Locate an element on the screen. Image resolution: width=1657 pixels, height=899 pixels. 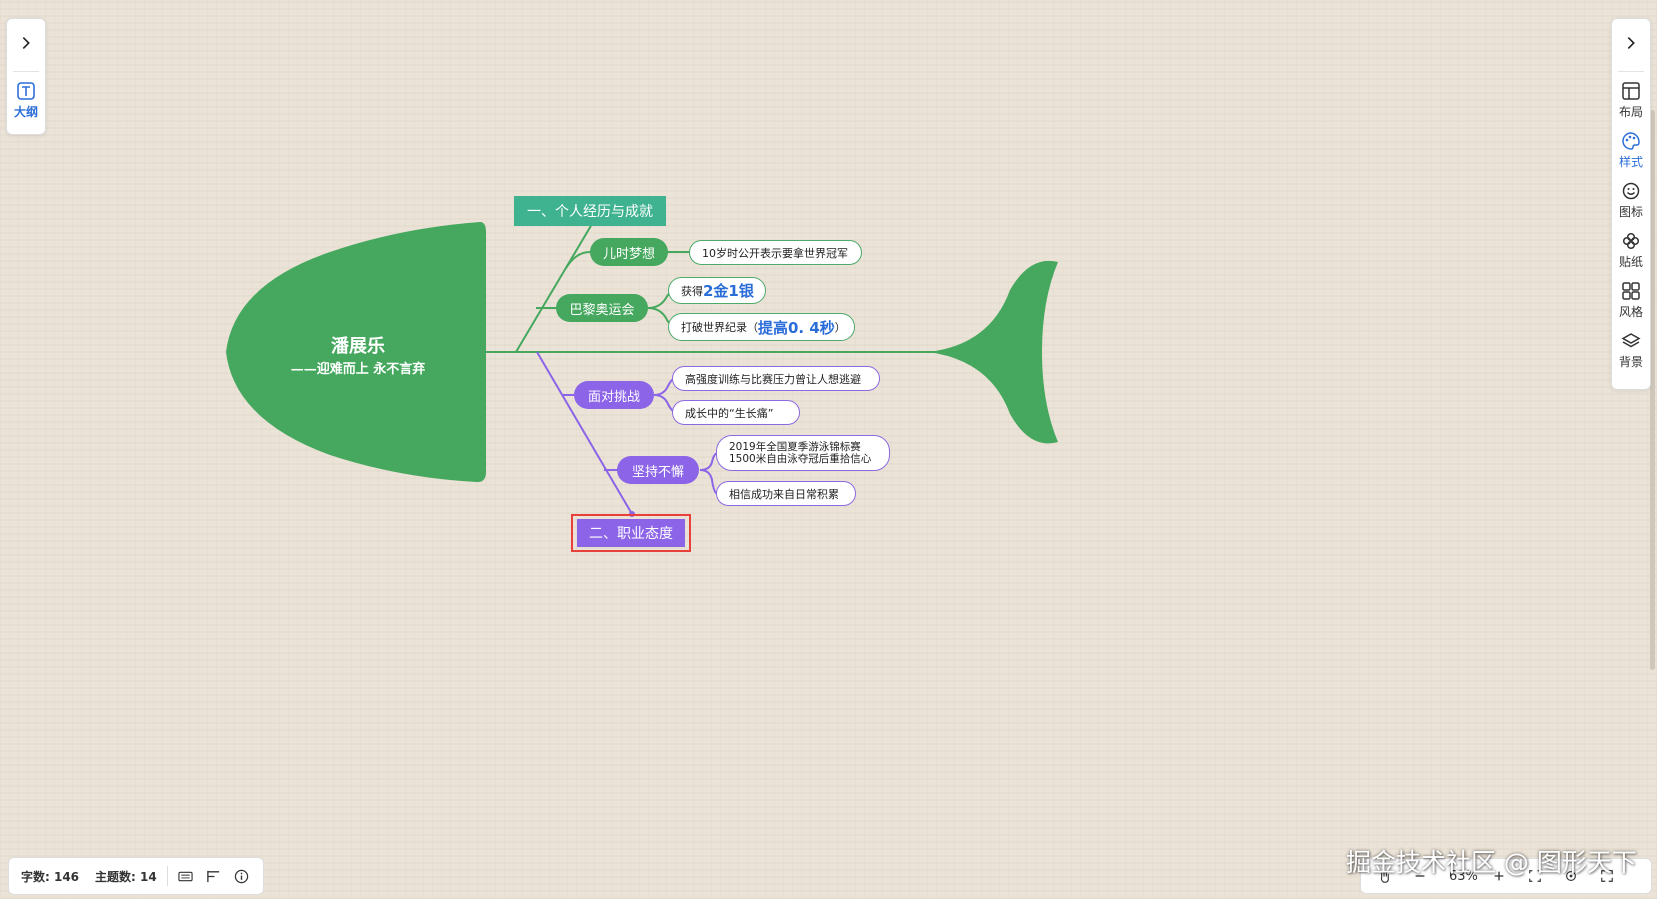
layout-icon is located at coordinates (1631, 90).